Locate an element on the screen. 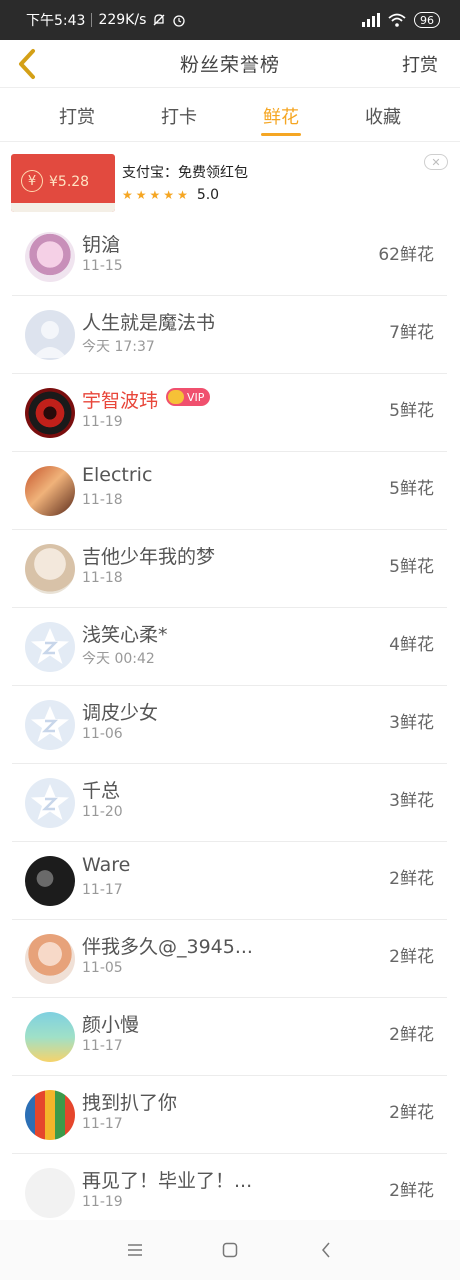  vip-label: VIP is located at coordinates (196, 397).